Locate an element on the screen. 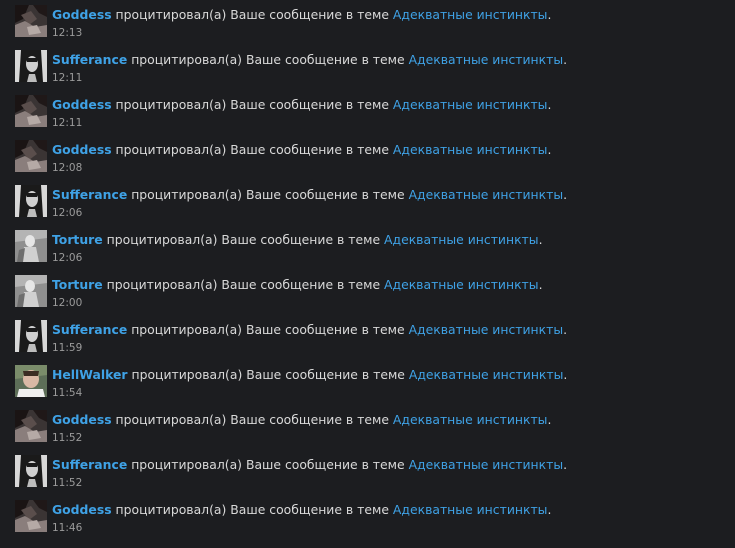 The height and width of the screenshot is (548, 735). alert-timestamp: 11:59 is located at coordinates (67, 348).